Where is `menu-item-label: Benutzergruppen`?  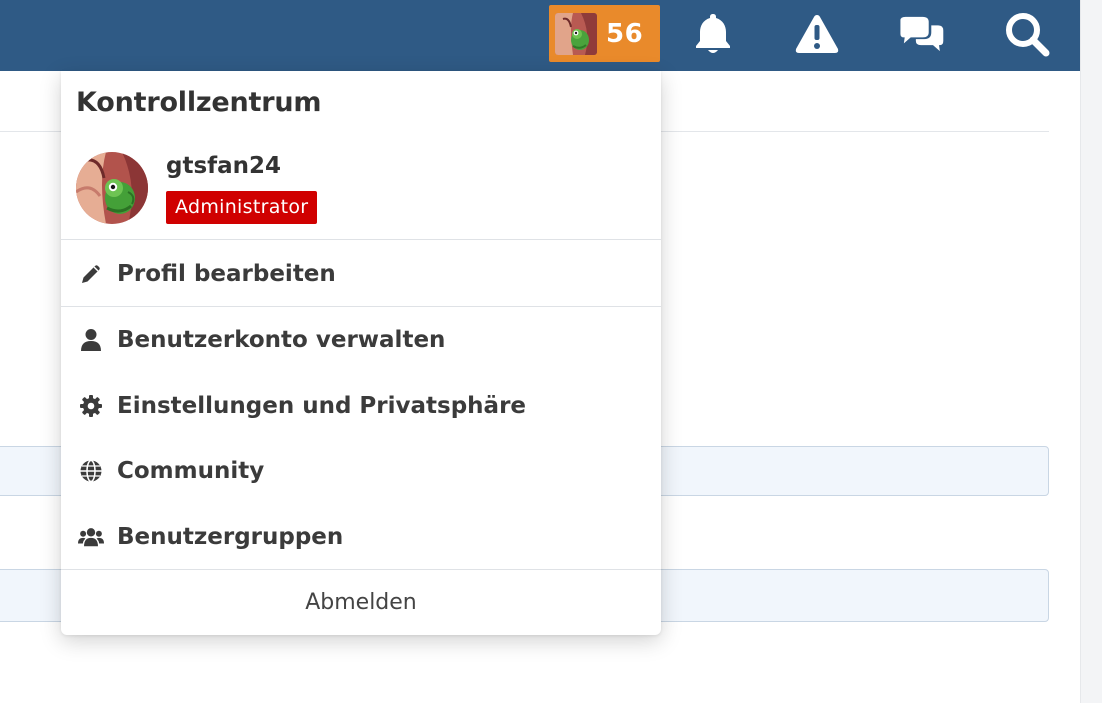
menu-item-label: Benutzergruppen is located at coordinates (230, 537).